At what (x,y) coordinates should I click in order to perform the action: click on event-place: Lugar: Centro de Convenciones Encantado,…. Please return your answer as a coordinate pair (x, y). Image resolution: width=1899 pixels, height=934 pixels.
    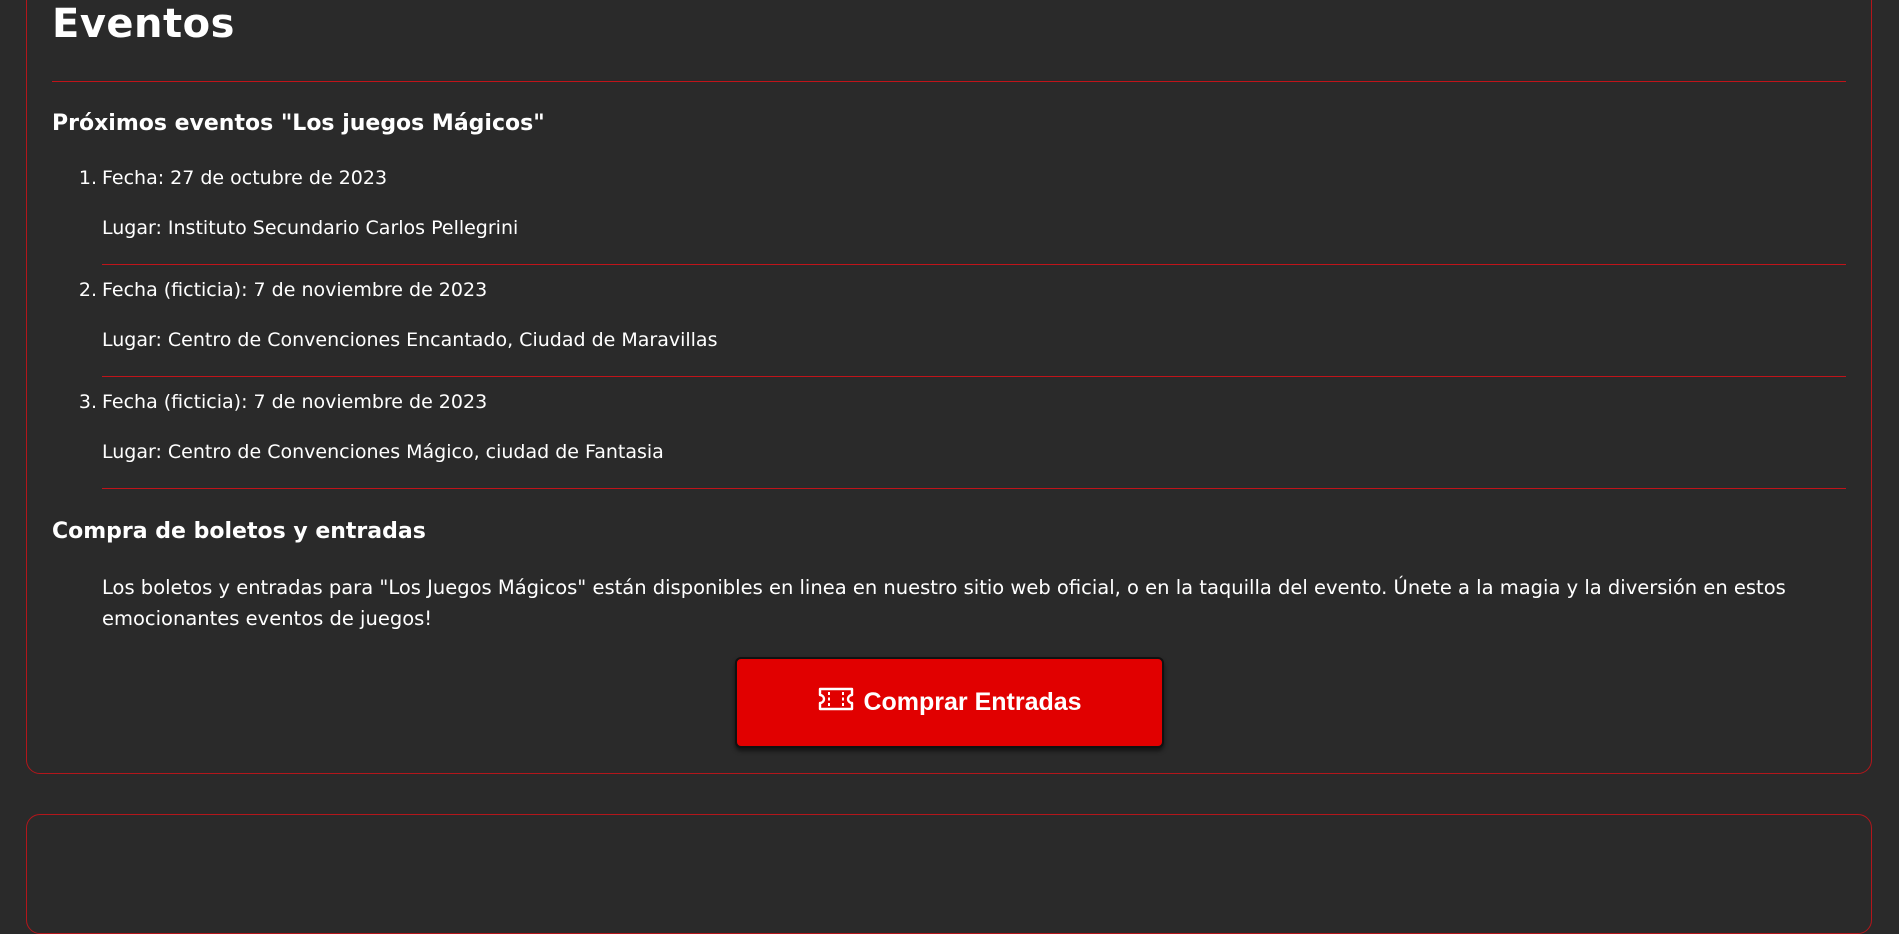
    Looking at the image, I should click on (410, 340).